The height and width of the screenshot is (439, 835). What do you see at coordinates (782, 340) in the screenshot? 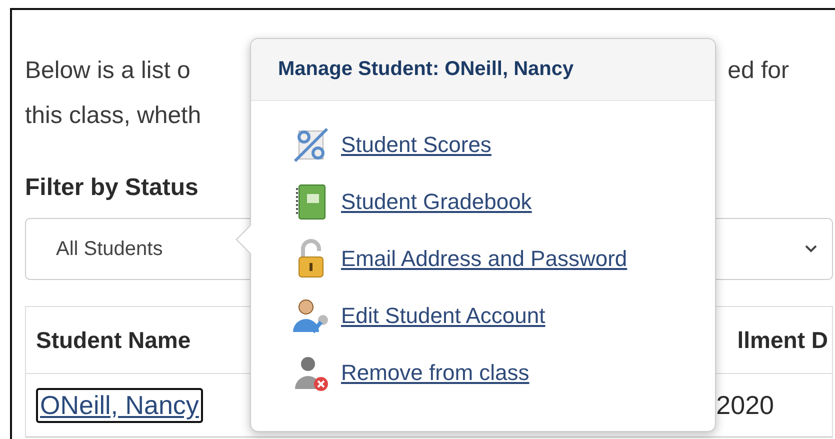
I see `column-header: llment D` at bounding box center [782, 340].